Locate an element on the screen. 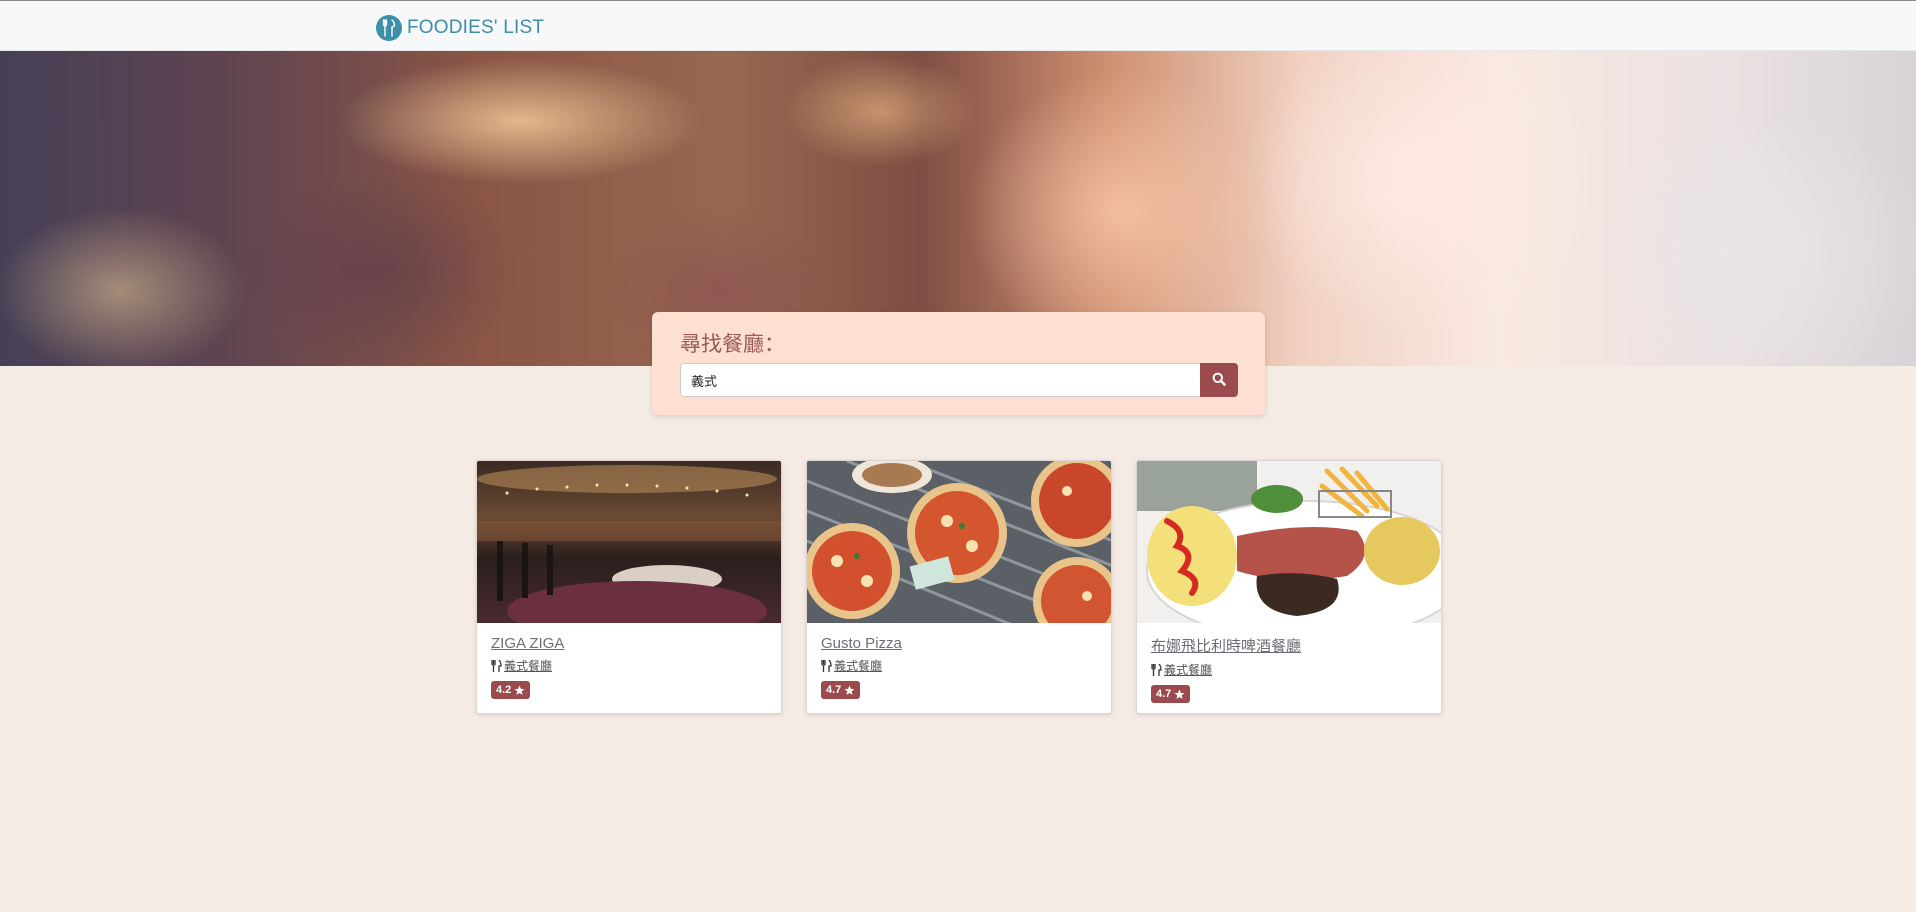  restaurant-card: Gusto Pizza 義式餐廳 4.7 is located at coordinates (959, 587).